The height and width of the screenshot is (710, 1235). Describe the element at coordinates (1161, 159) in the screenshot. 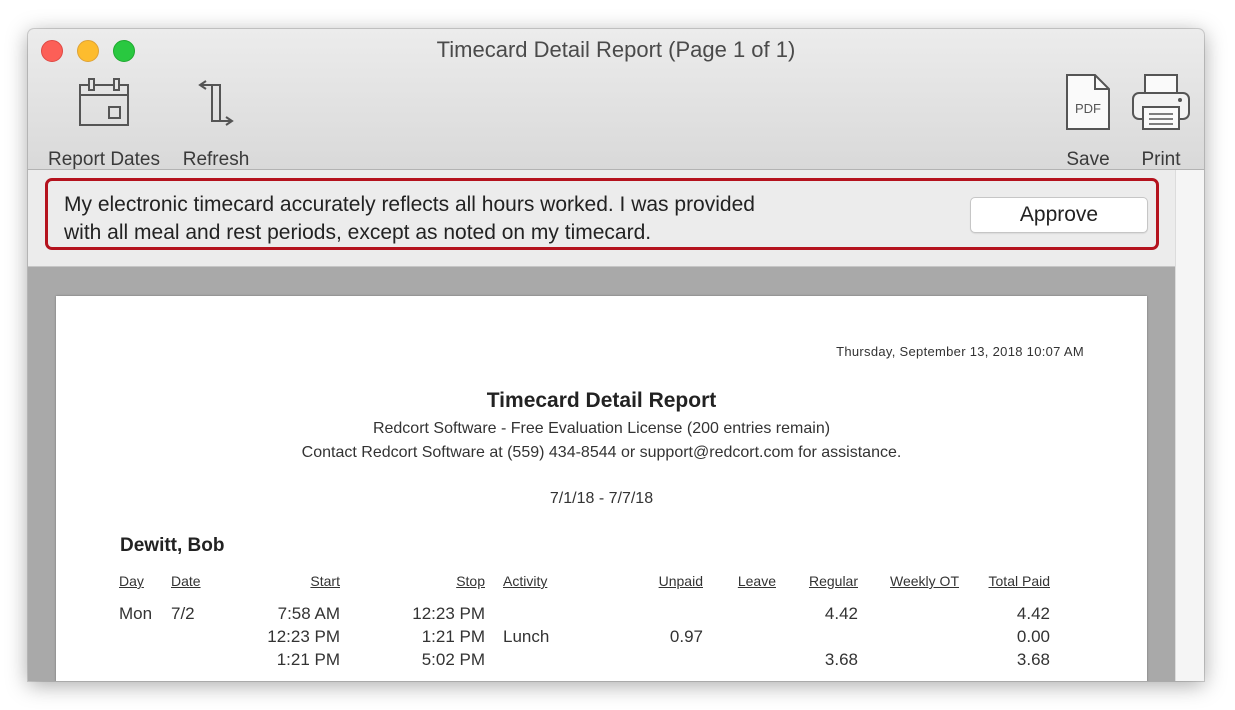

I see `print-label: Print` at that location.